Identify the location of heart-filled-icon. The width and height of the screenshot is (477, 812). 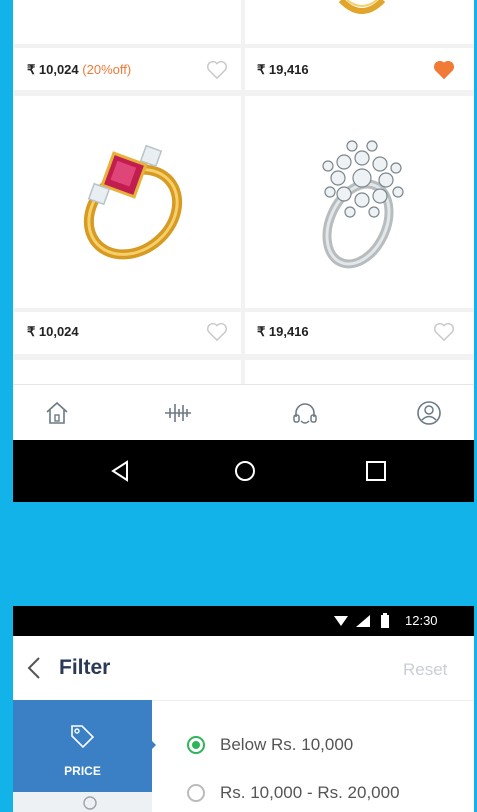
(444, 70).